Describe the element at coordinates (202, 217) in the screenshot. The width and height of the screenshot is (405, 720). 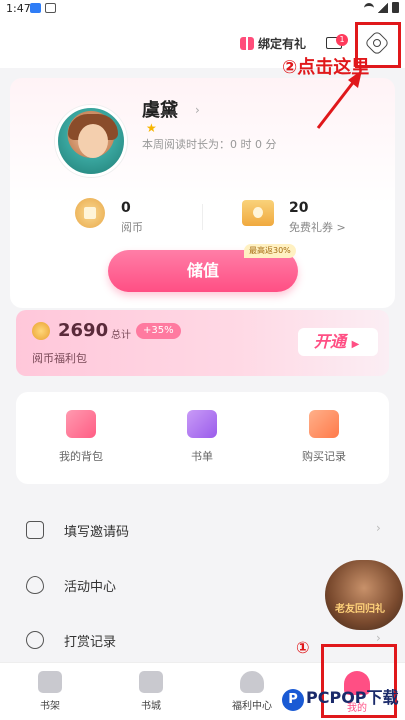
I see `stats-divider` at that location.